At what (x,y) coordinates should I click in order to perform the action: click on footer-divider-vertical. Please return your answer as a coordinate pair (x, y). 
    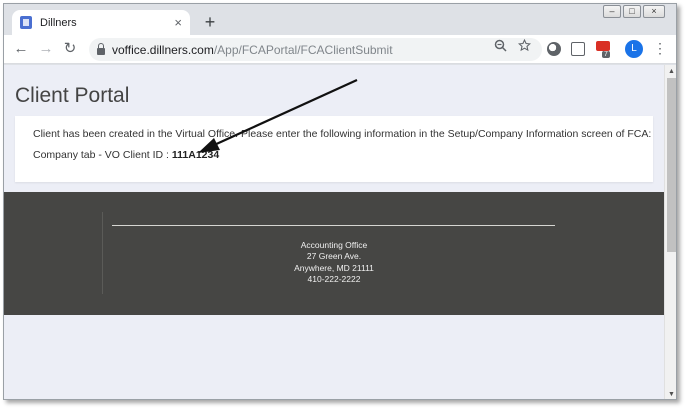
    Looking at the image, I should click on (102, 253).